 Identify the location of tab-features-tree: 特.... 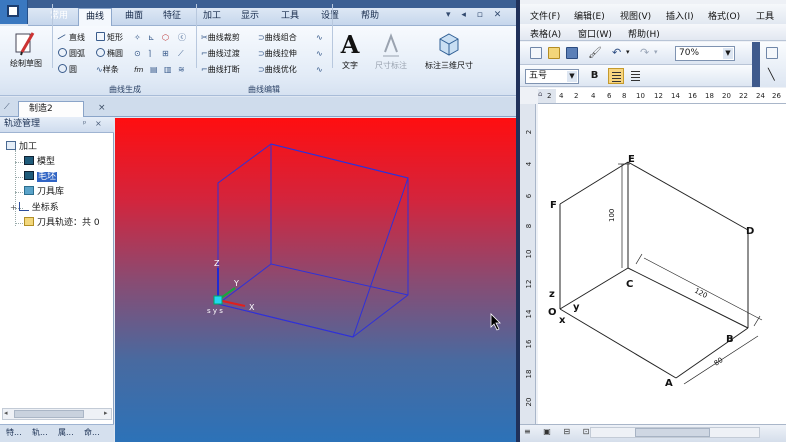
(14, 432).